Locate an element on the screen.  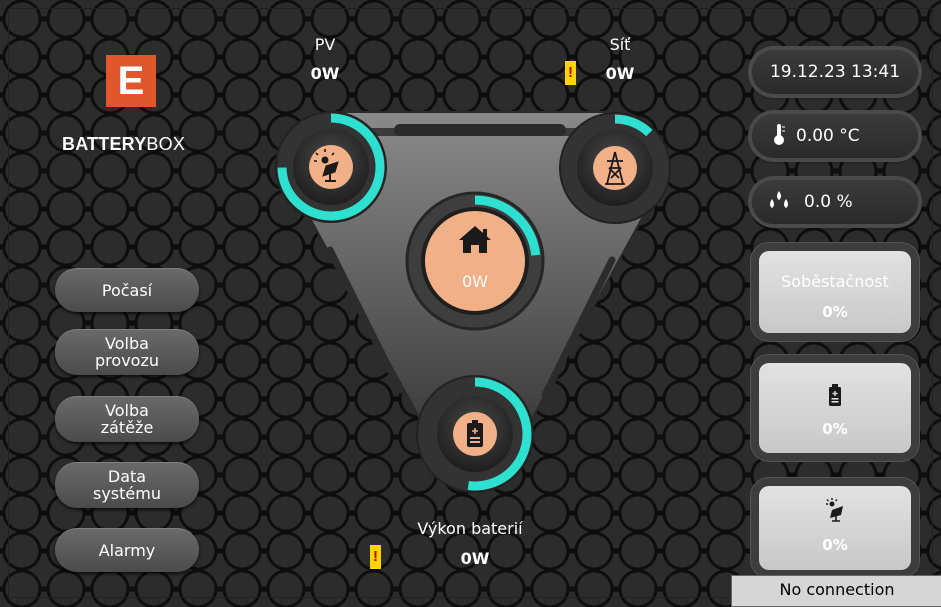
water-drops-icon is located at coordinates (779, 202).